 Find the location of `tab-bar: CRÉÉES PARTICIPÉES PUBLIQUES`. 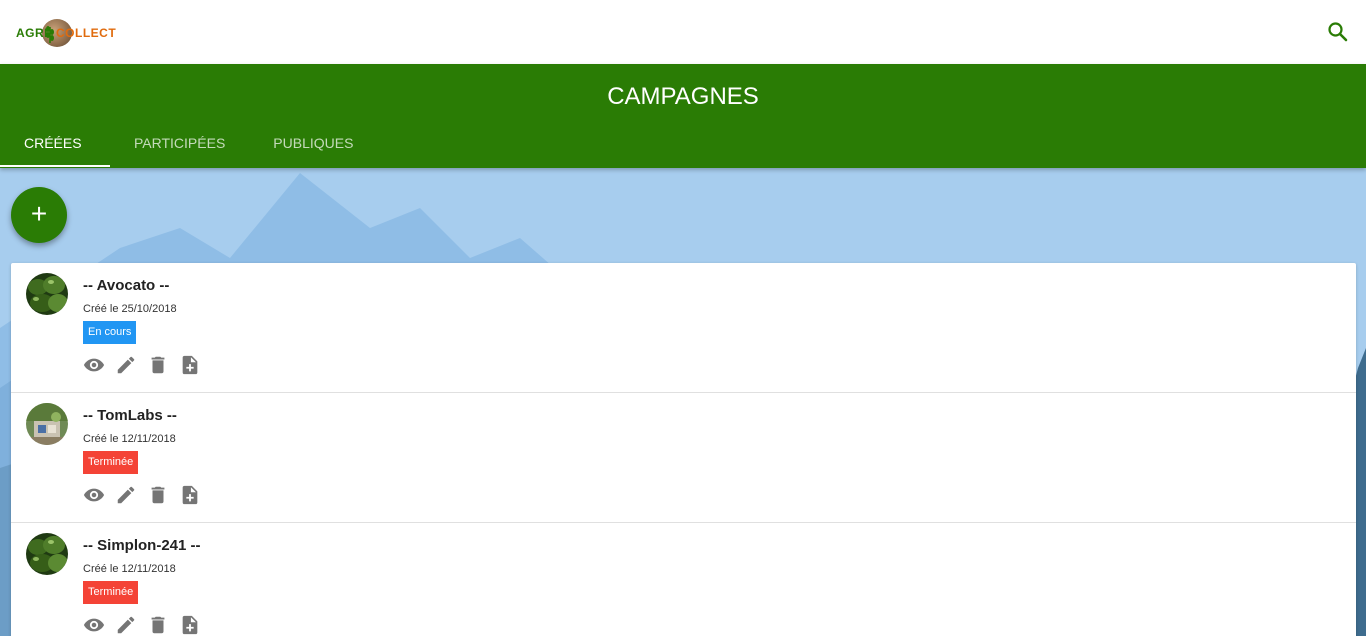

tab-bar: CRÉÉES PARTICIPÉES PUBLIQUES is located at coordinates (188, 146).